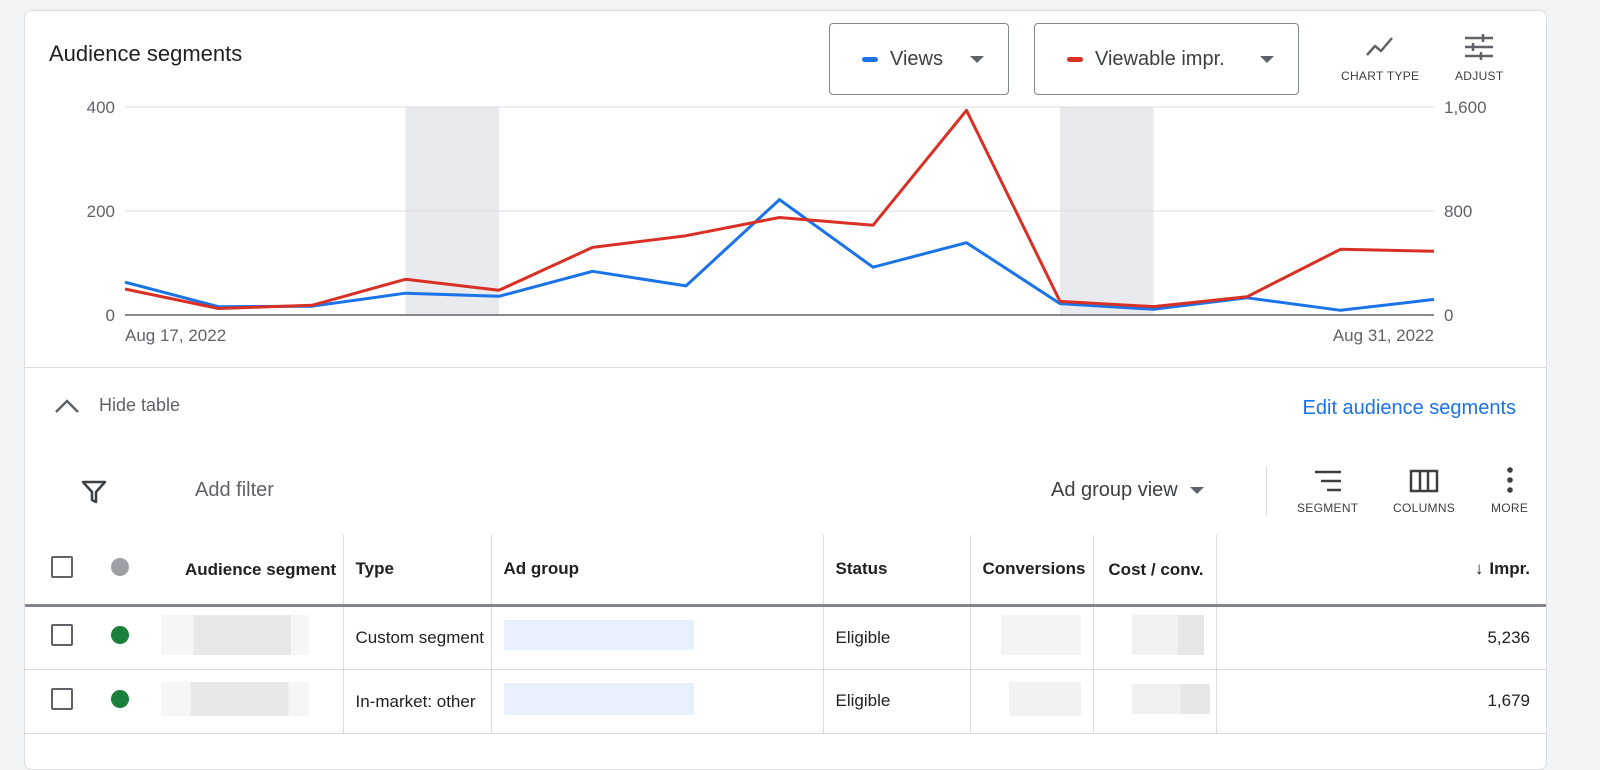 The height and width of the screenshot is (770, 1600). What do you see at coordinates (140, 405) in the screenshot?
I see `hide-table-label: Hide table` at bounding box center [140, 405].